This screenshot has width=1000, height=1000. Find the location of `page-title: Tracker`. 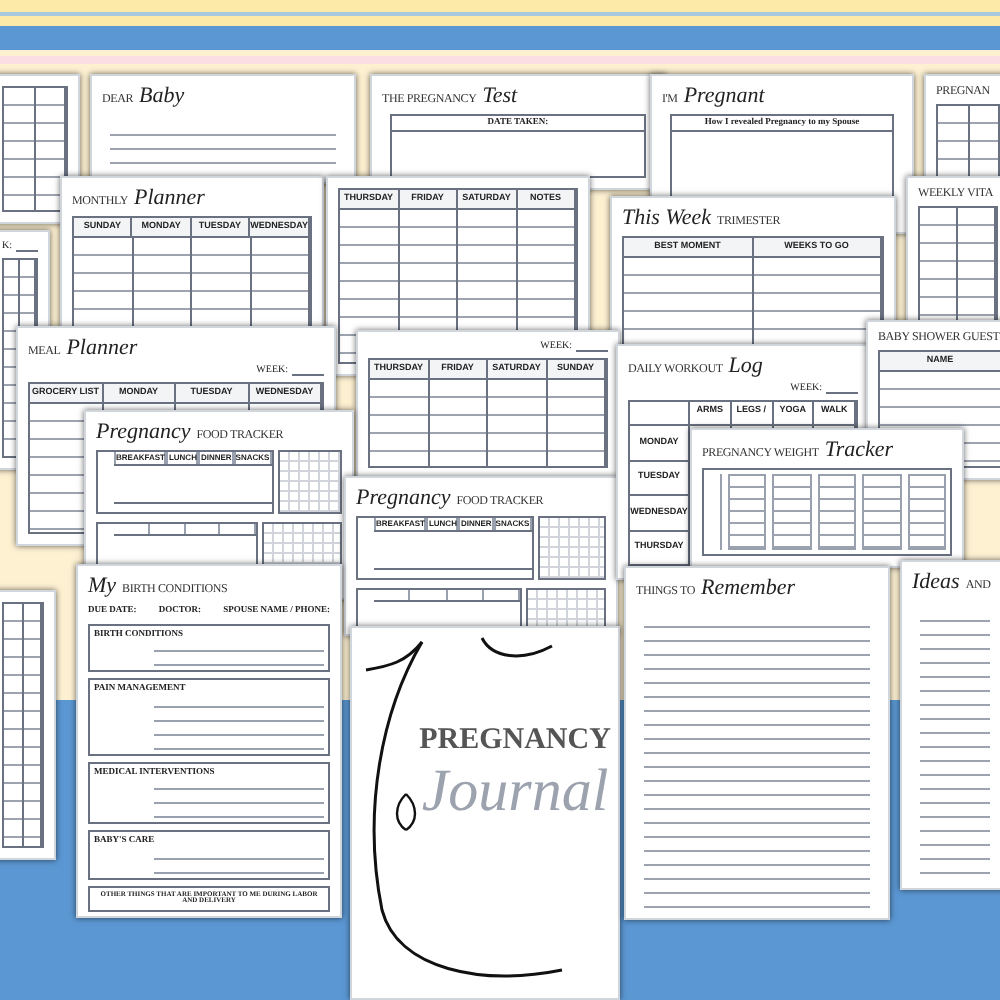

page-title: Tracker is located at coordinates (859, 451).